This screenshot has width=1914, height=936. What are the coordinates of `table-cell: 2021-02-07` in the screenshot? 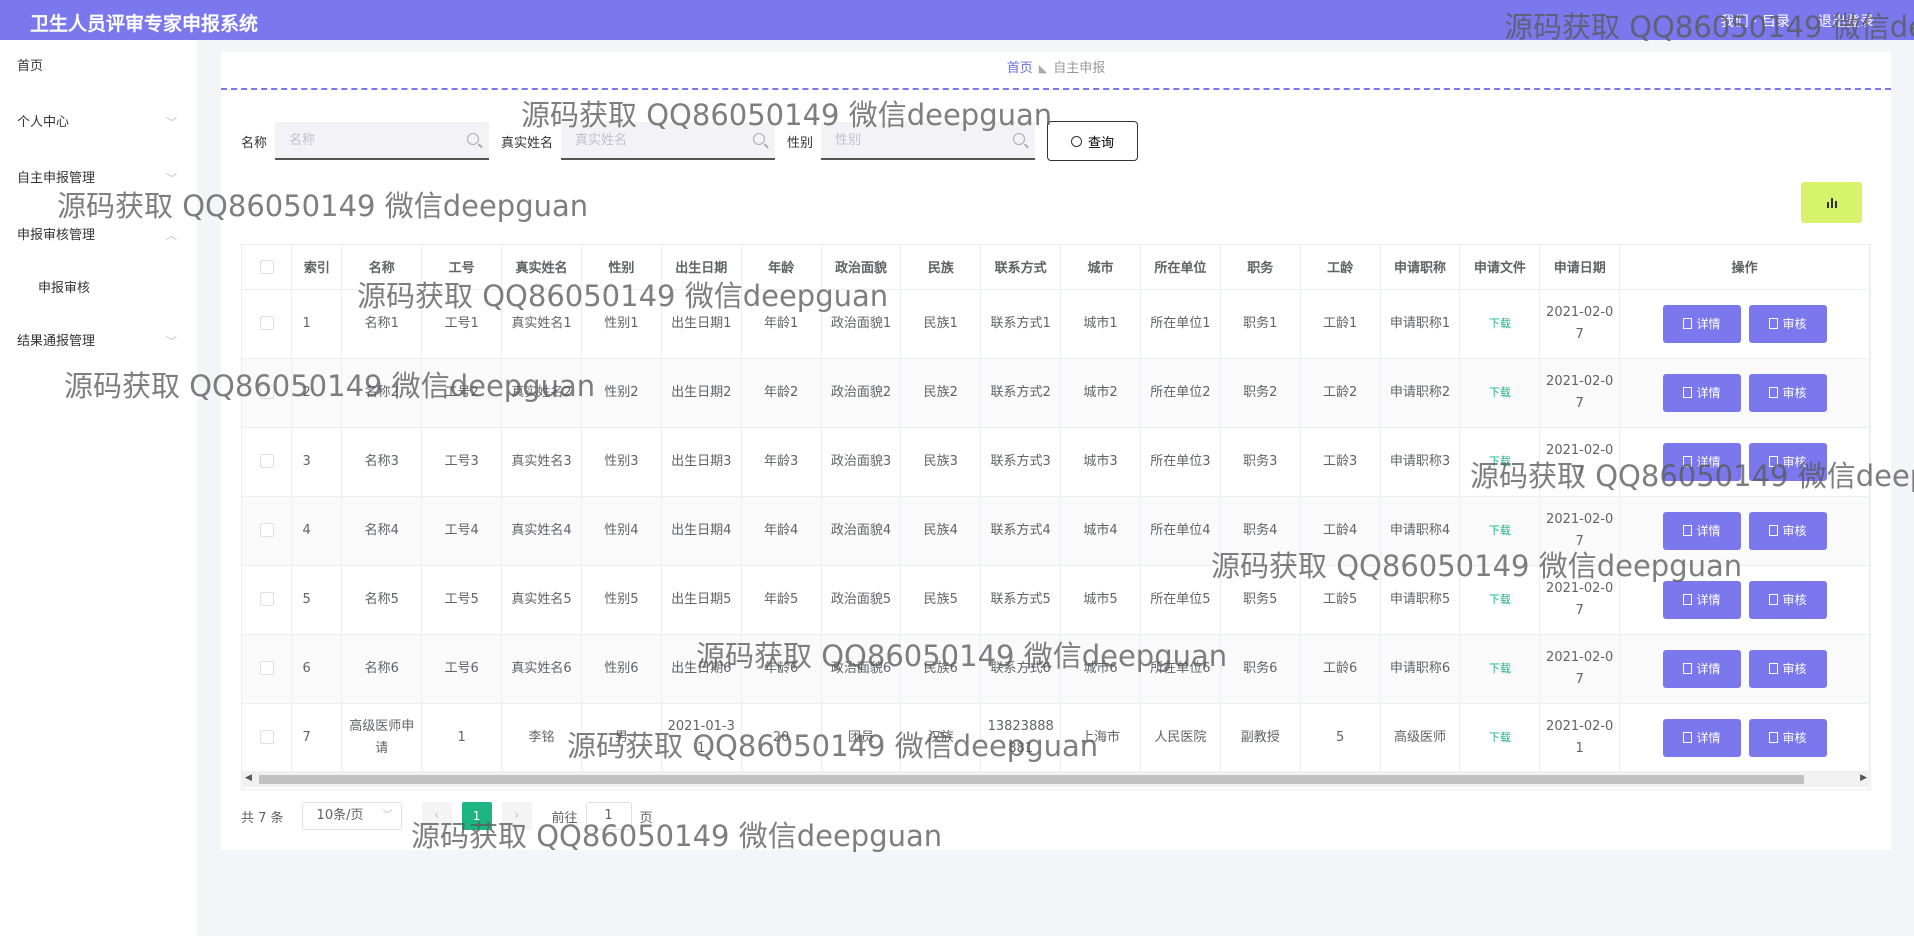 It's located at (1580, 669).